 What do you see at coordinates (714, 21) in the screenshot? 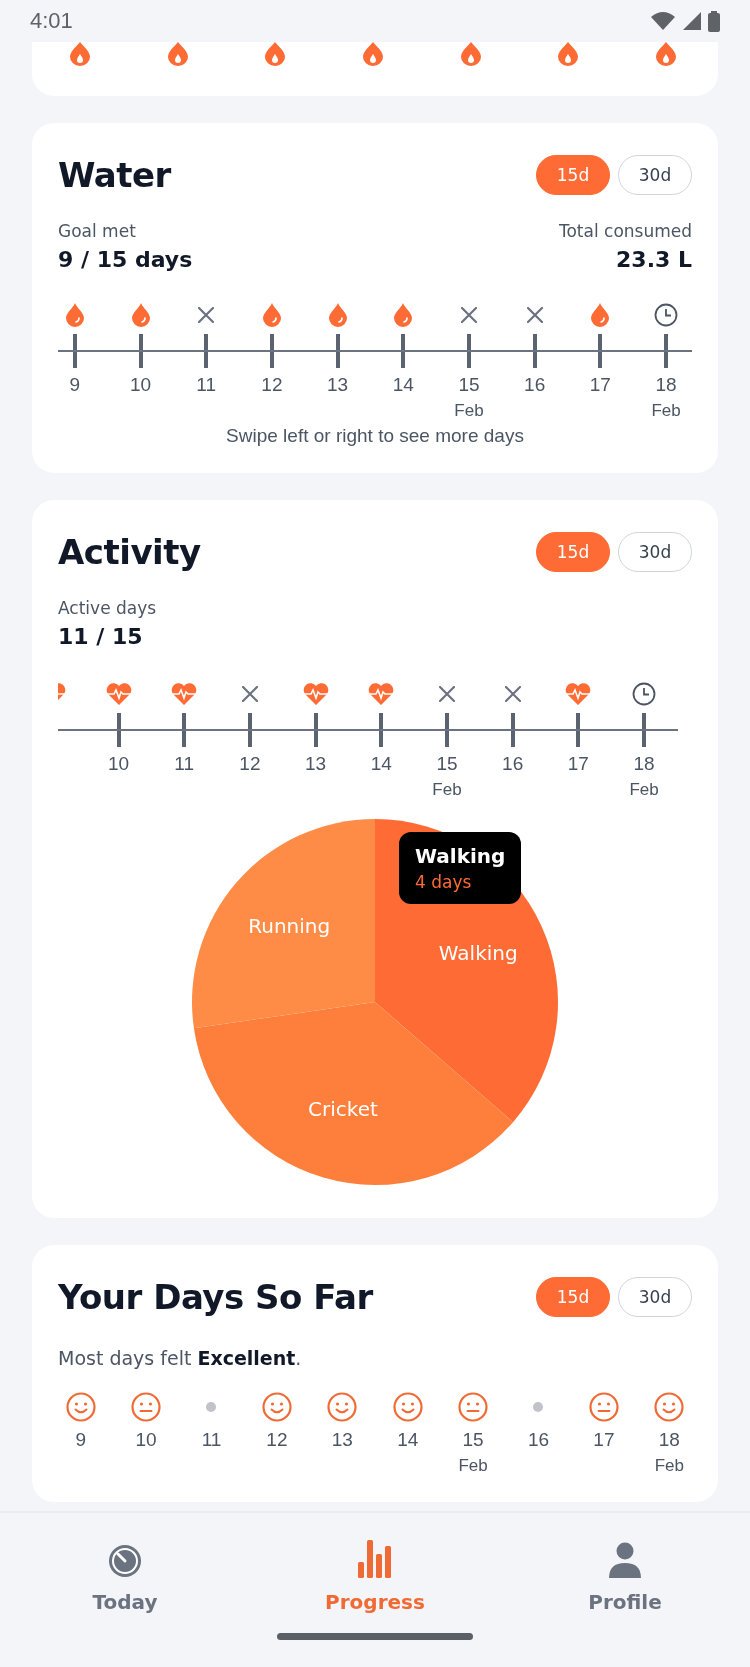
I see `battery-icon` at bounding box center [714, 21].